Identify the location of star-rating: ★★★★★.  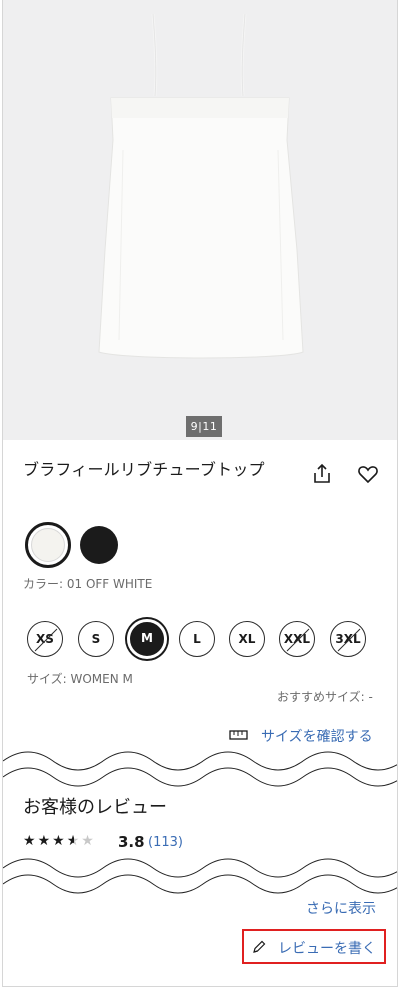
(59, 841).